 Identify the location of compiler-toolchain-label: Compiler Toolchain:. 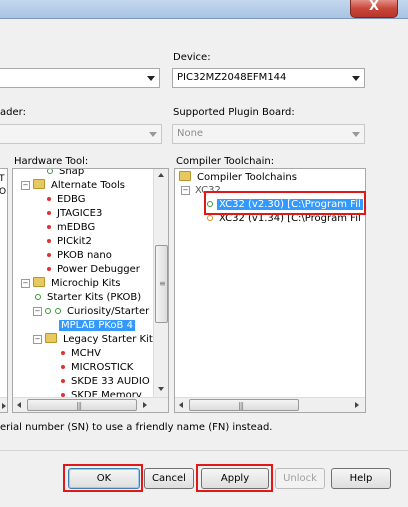
(225, 161).